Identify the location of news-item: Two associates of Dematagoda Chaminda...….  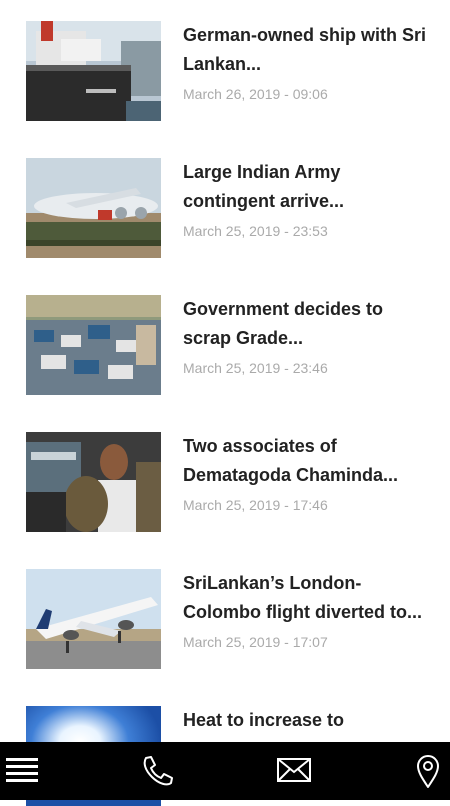
(231, 482).